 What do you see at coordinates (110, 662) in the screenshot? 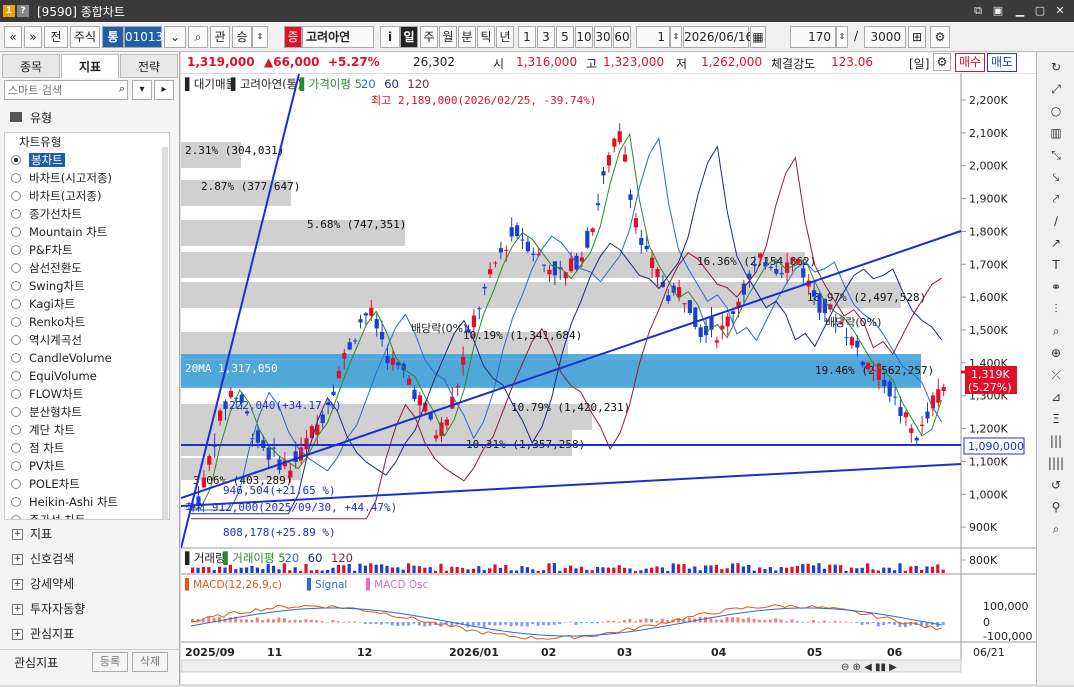
I see `register-button: 등록` at bounding box center [110, 662].